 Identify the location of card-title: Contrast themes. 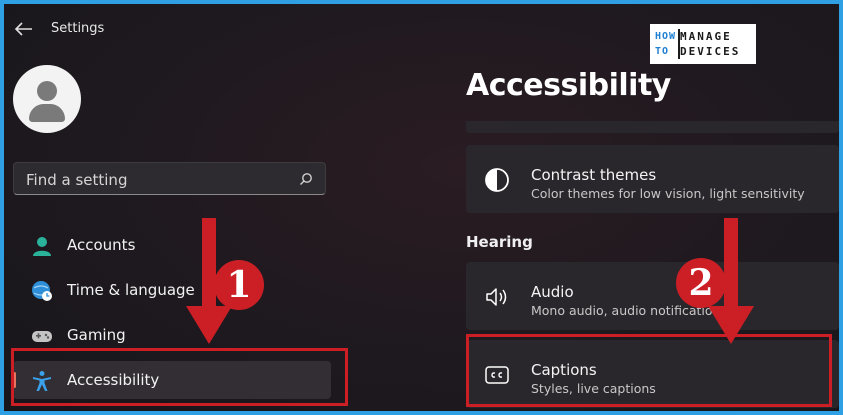
(594, 175).